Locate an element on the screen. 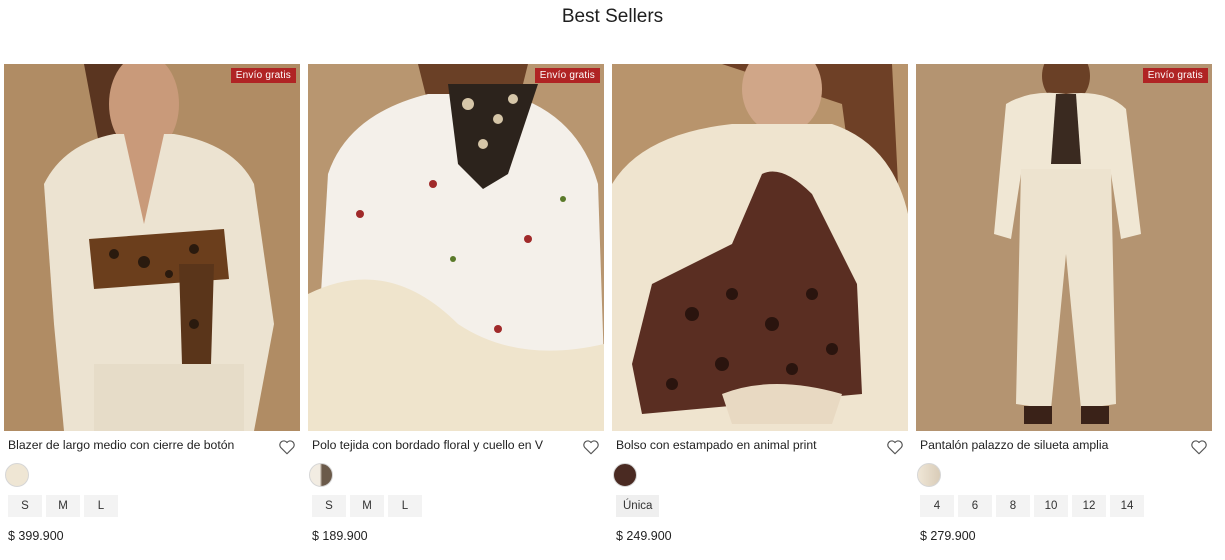  product-name: Bolso con estampado en animal print is located at coordinates (746, 445).